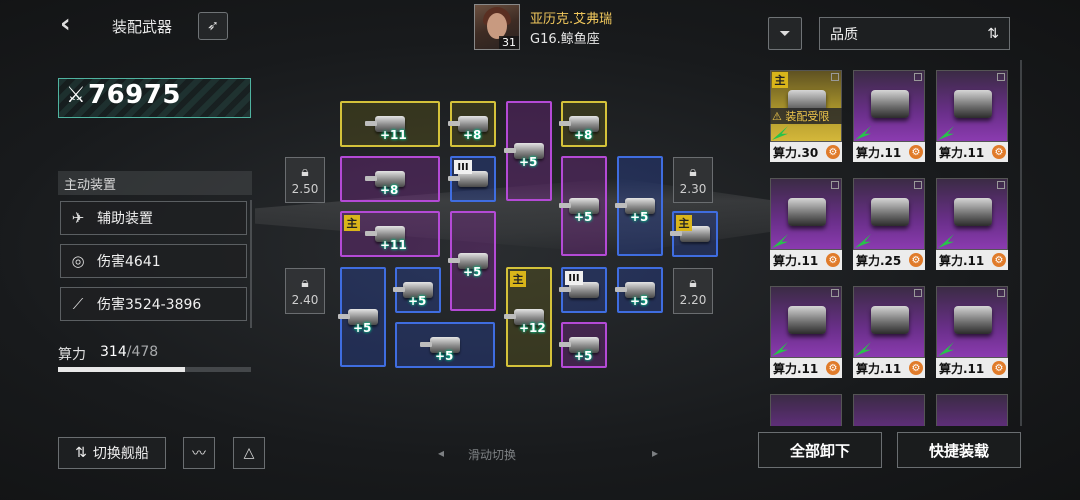  Describe the element at coordinates (78, 218) in the screenshot. I see `fighter-icon: ✈` at that location.